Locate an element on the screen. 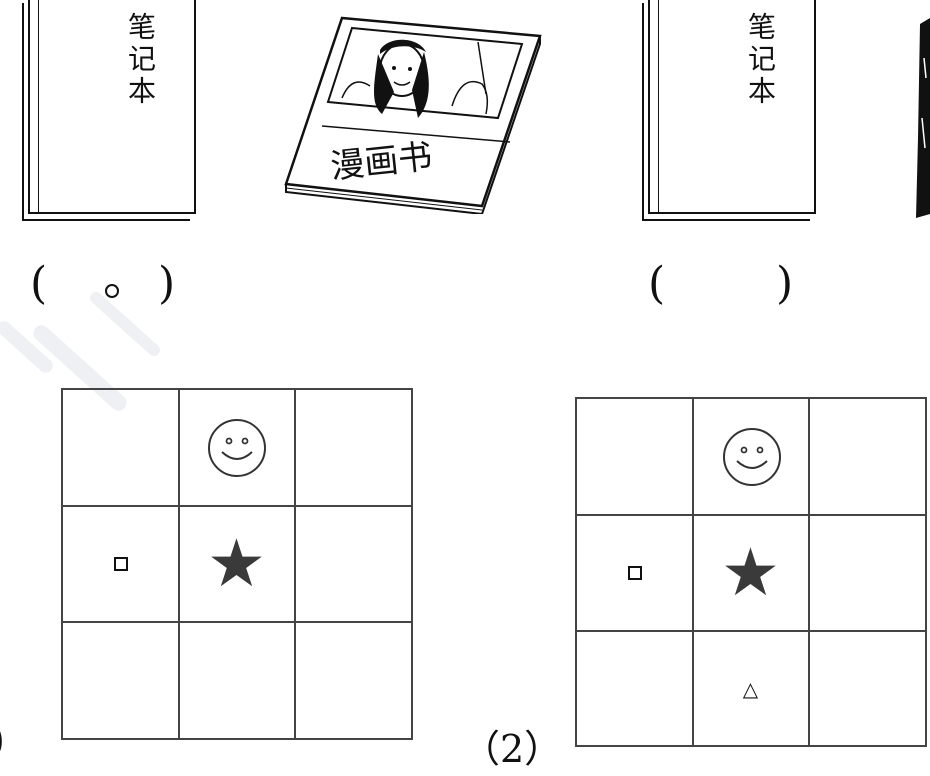 This screenshot has width=930, height=776. answer-circle-mark is located at coordinates (112, 291).